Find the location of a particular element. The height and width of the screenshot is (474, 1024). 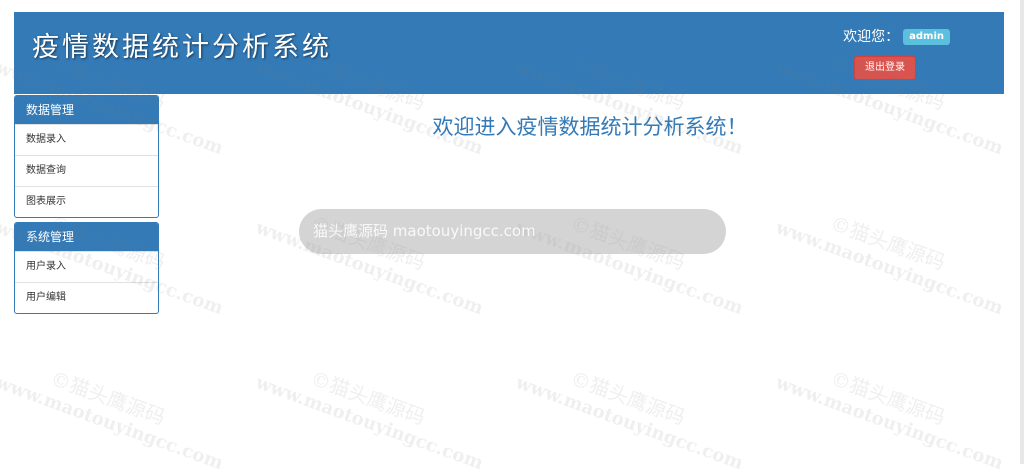

sidebar-item-user-entry: 用户录入 is located at coordinates (86, 266).